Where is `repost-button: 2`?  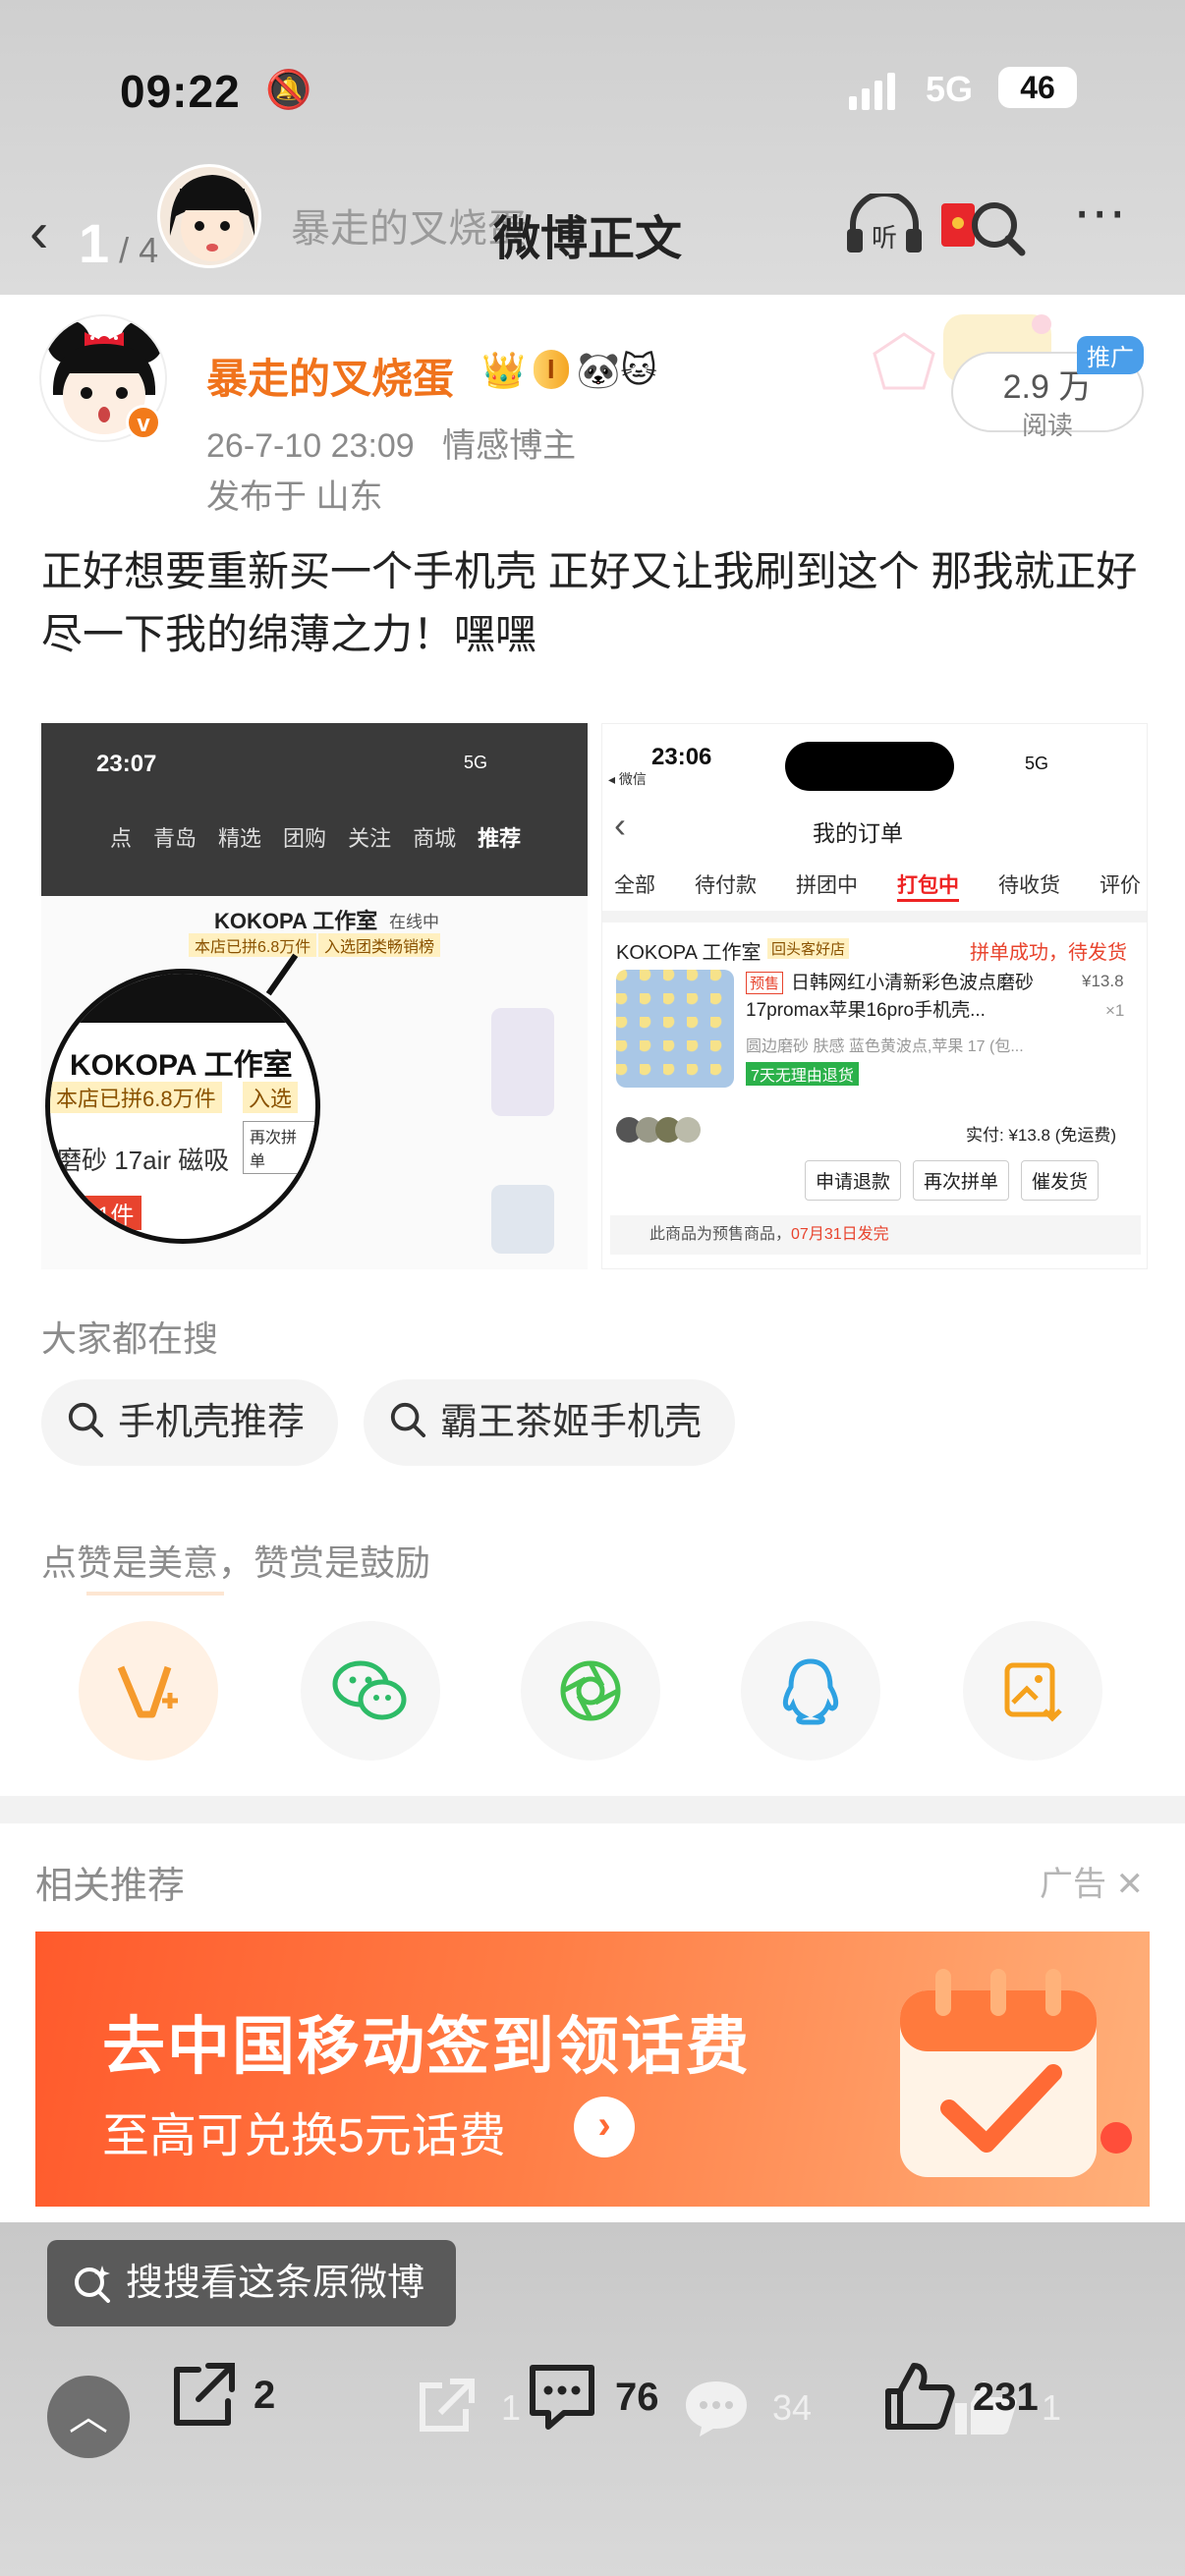
repost-button: 2 is located at coordinates (220, 2395).